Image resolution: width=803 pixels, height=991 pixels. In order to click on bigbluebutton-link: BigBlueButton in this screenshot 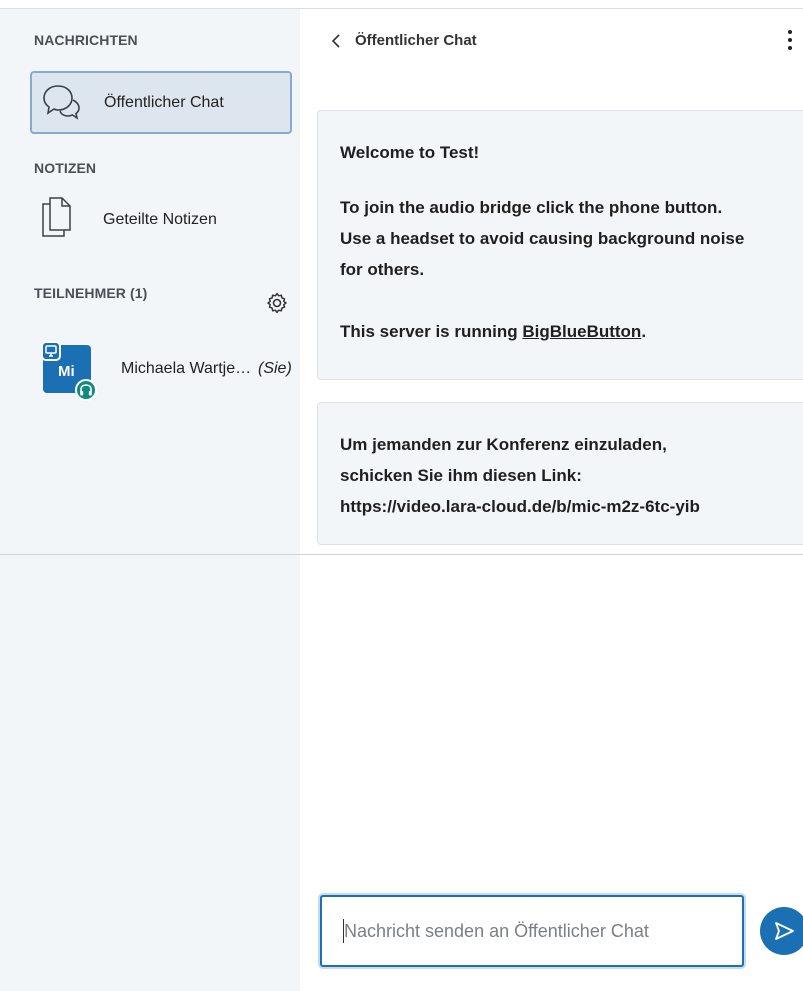, I will do `click(581, 331)`.